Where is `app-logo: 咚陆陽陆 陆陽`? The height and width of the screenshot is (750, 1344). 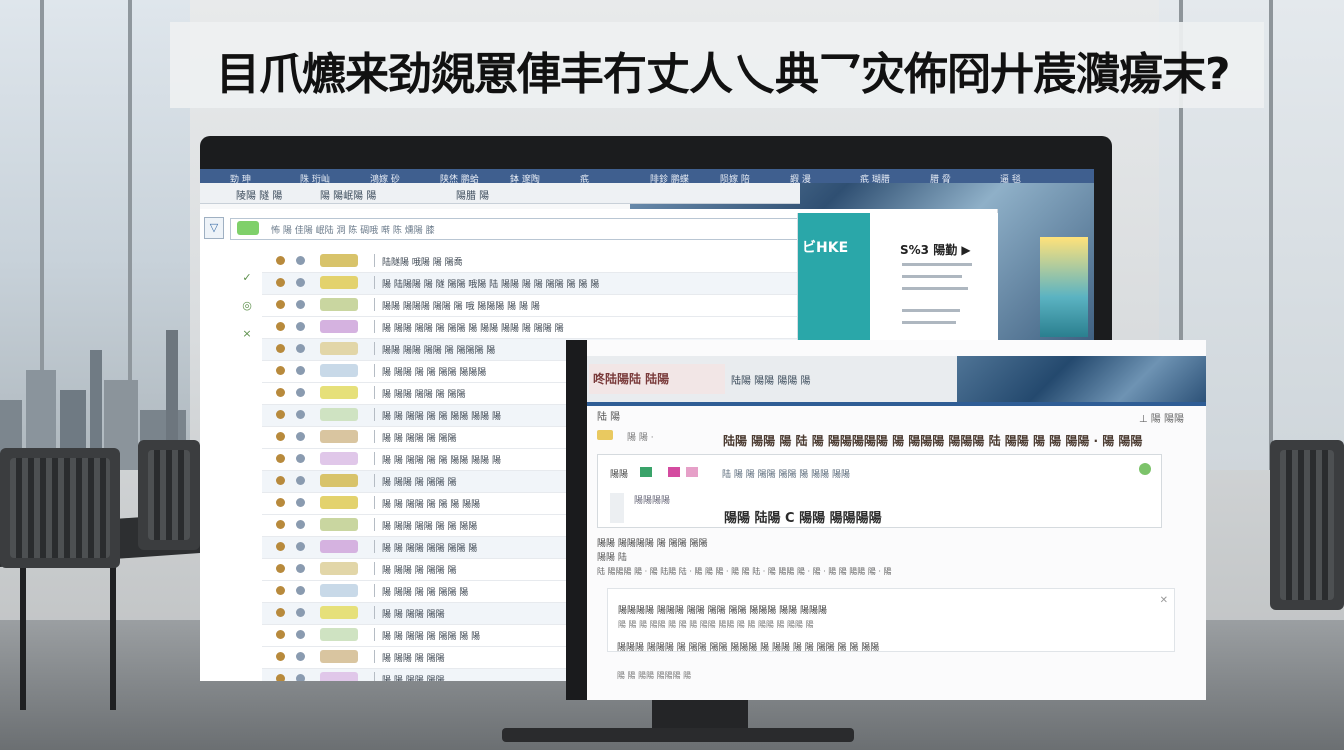
app-logo: 咚陆陽陆 陆陽 is located at coordinates (657, 379).